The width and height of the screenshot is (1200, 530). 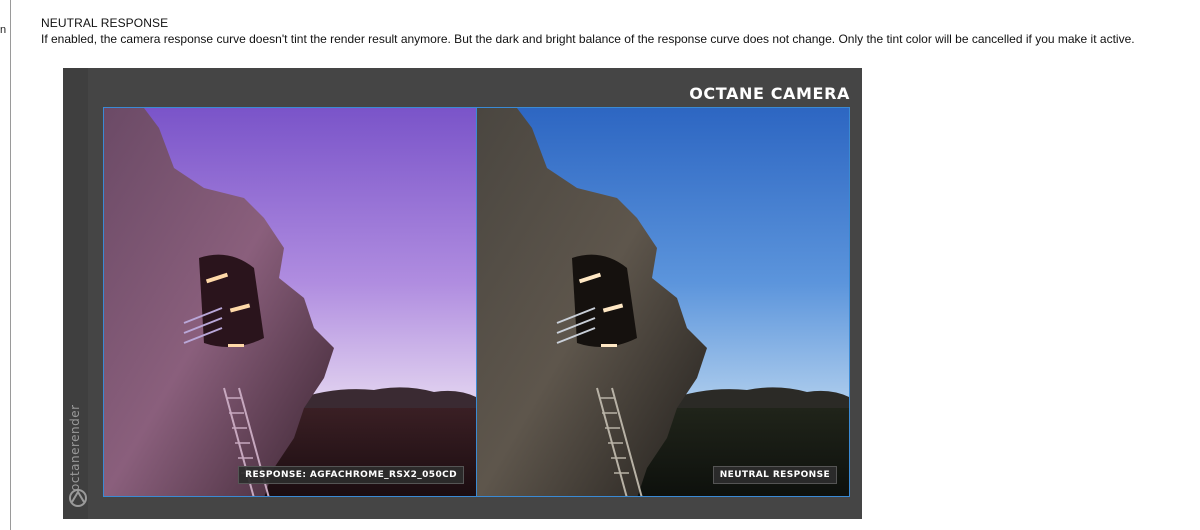 I want to click on panel-label-agfachrome: RESPONSE: AGFACHROME_RSX2_050CD, so click(x=351, y=475).